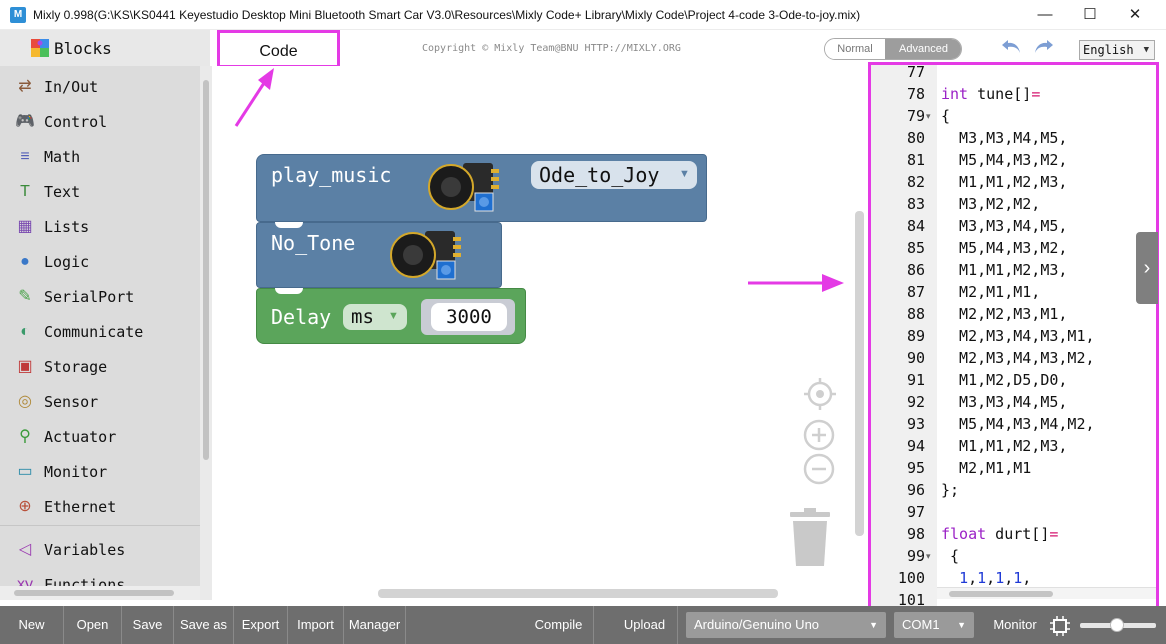 The height and width of the screenshot is (644, 1166). I want to click on tab-blocks: Blocks, so click(105, 48).